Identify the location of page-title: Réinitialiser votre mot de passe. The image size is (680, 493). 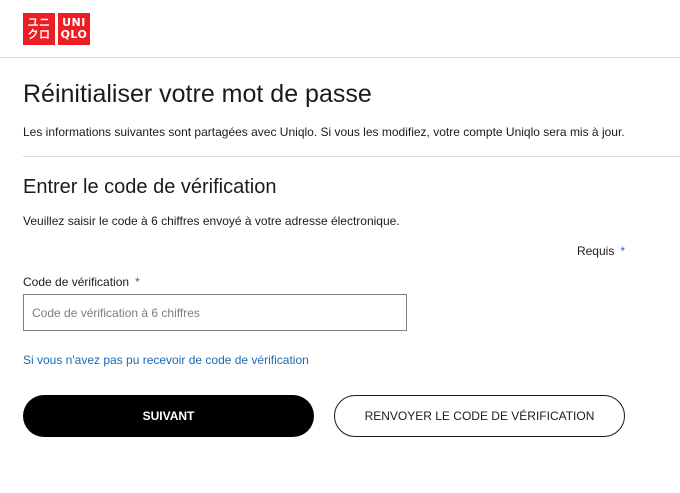
(197, 94).